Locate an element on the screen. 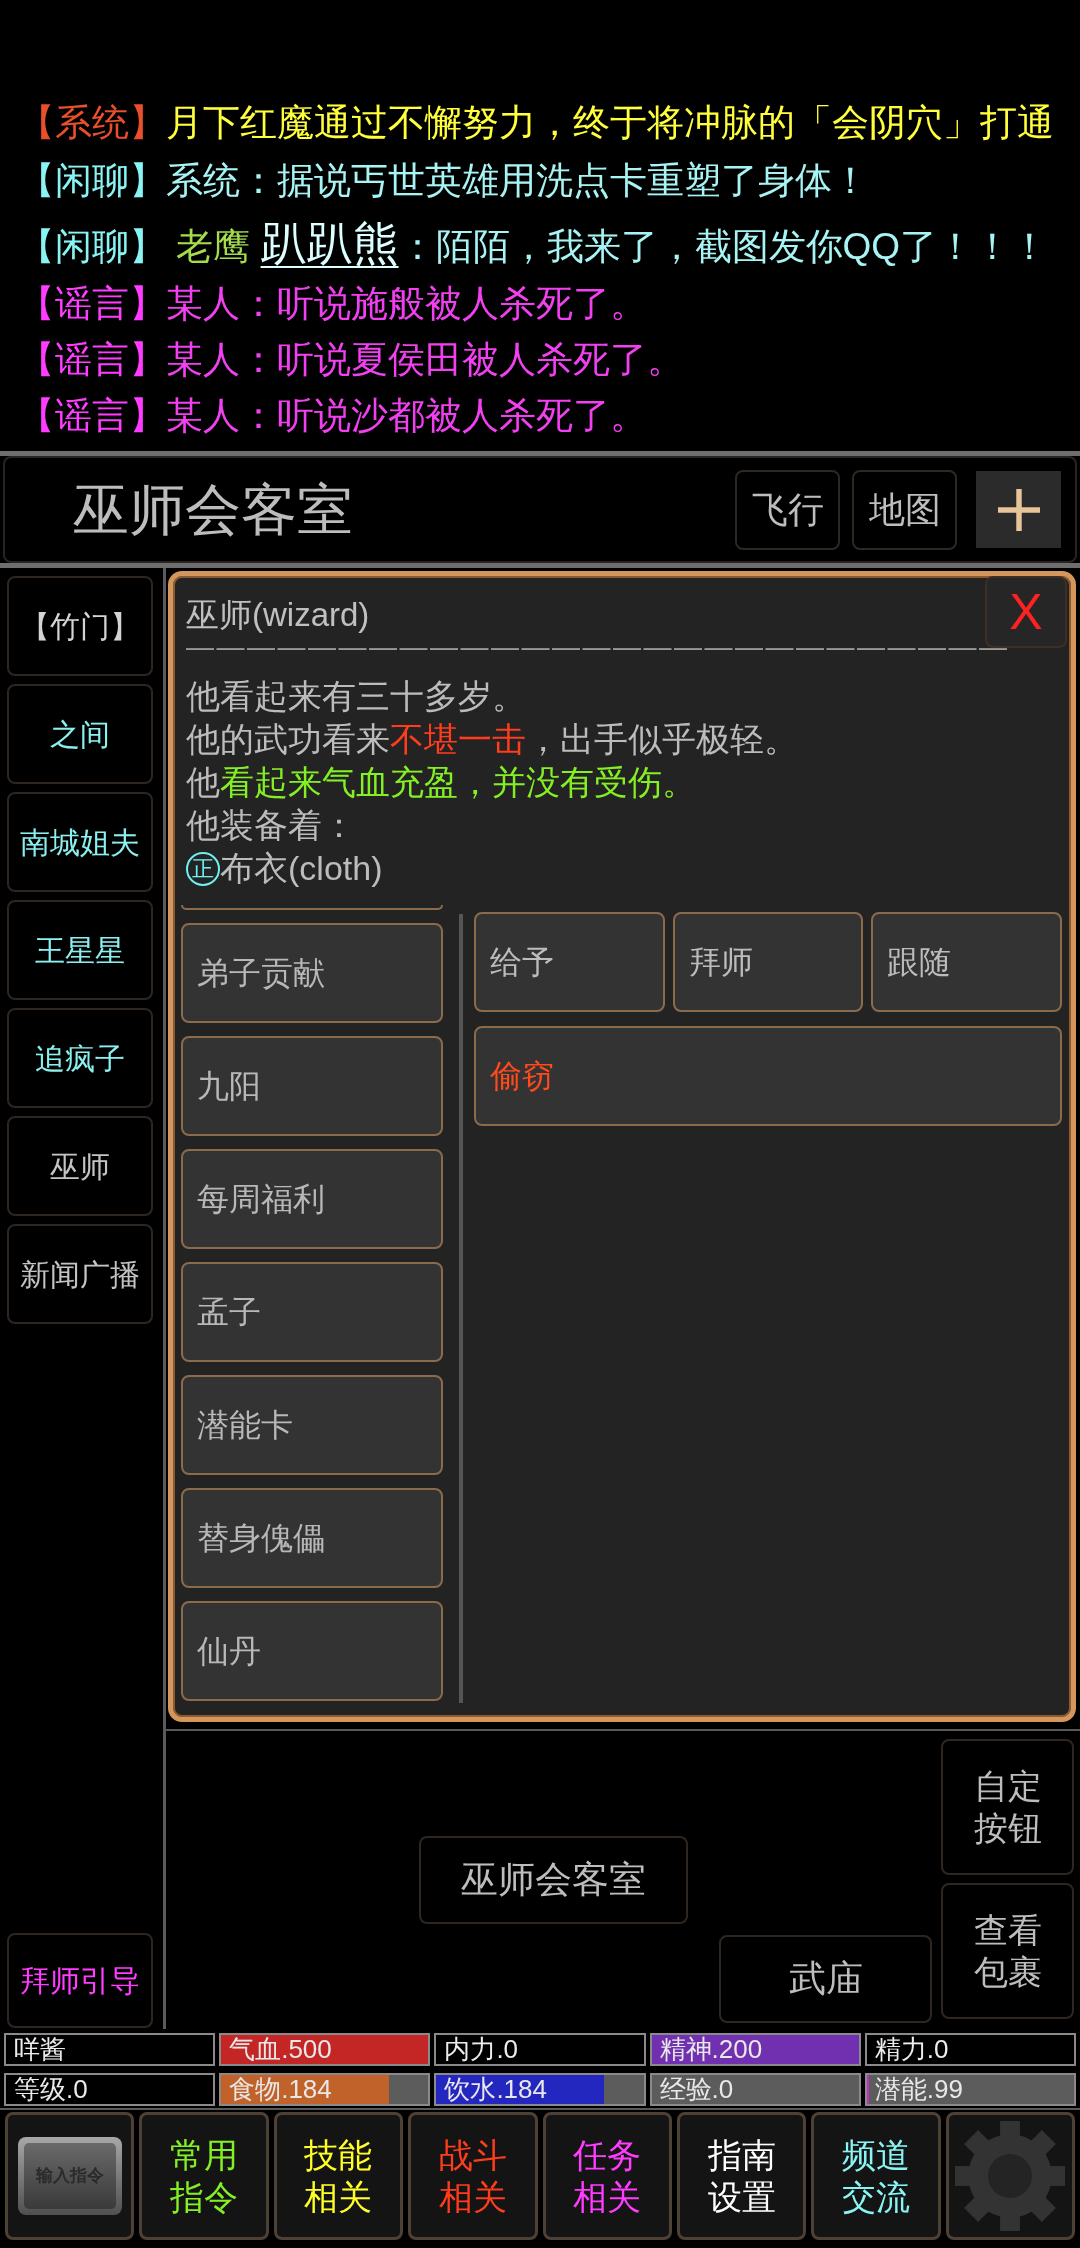 This screenshot has height=2248, width=1080. sidebar-item: 追疯子 is located at coordinates (80, 1058).